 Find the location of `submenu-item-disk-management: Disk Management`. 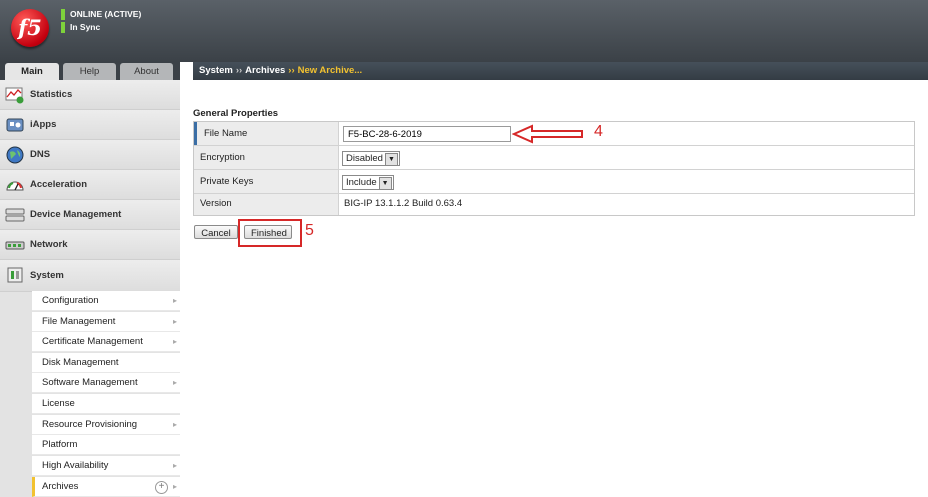

submenu-item-disk-management: Disk Management is located at coordinates (106, 363).